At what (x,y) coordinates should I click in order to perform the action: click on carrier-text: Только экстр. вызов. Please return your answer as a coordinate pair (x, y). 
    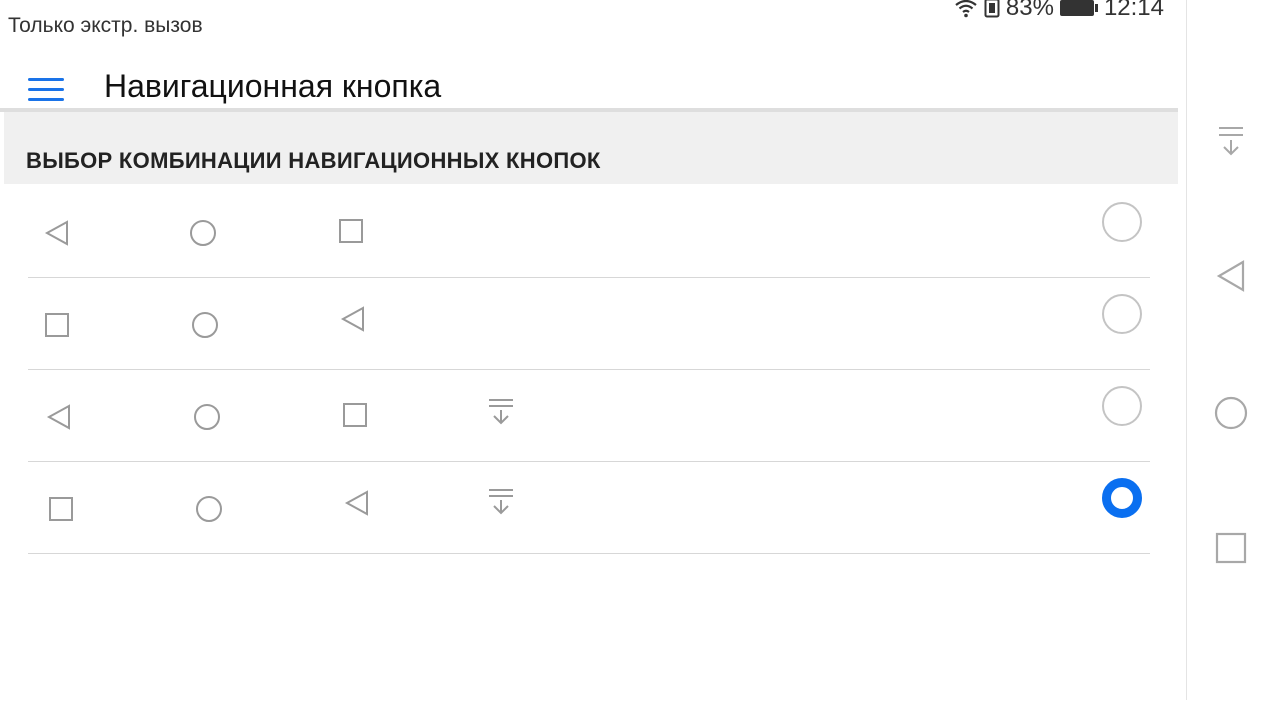
    Looking at the image, I should click on (105, 25).